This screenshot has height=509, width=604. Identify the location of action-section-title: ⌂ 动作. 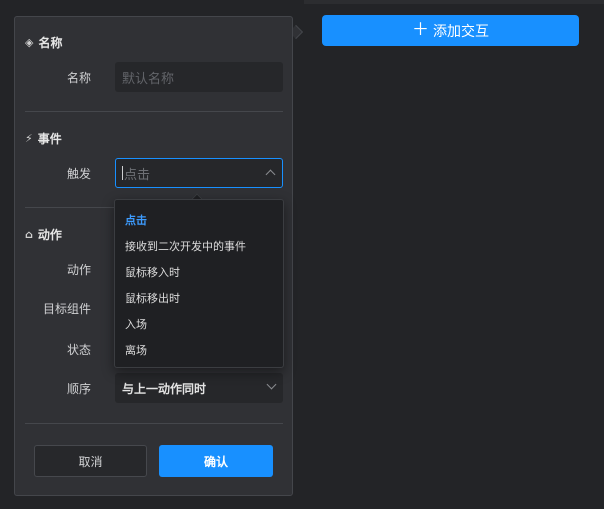
(43, 234).